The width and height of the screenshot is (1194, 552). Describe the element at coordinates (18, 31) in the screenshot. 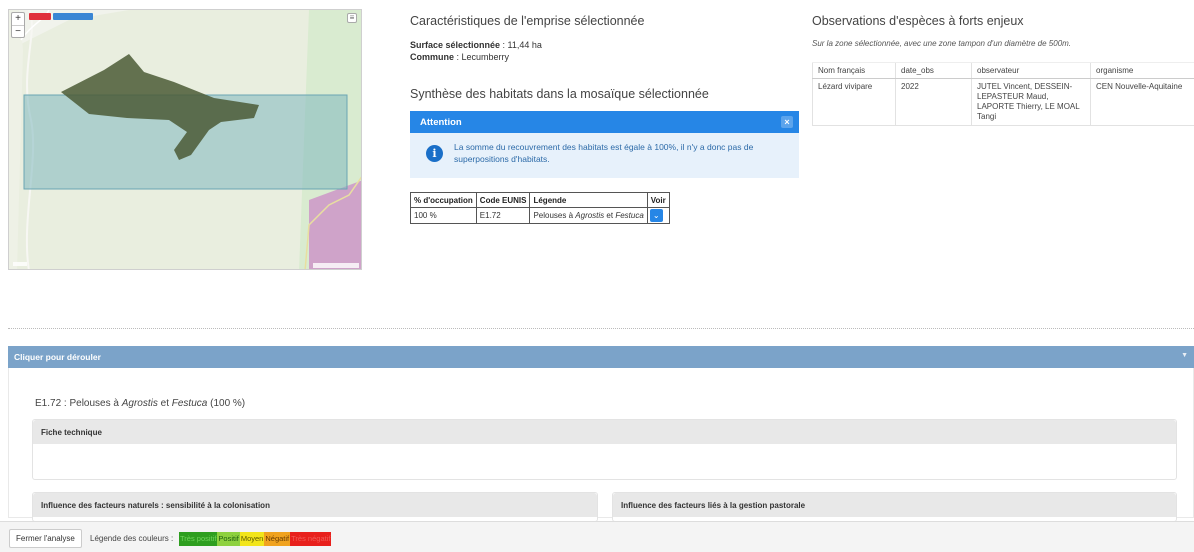

I see `zoom-out-button: −` at that location.